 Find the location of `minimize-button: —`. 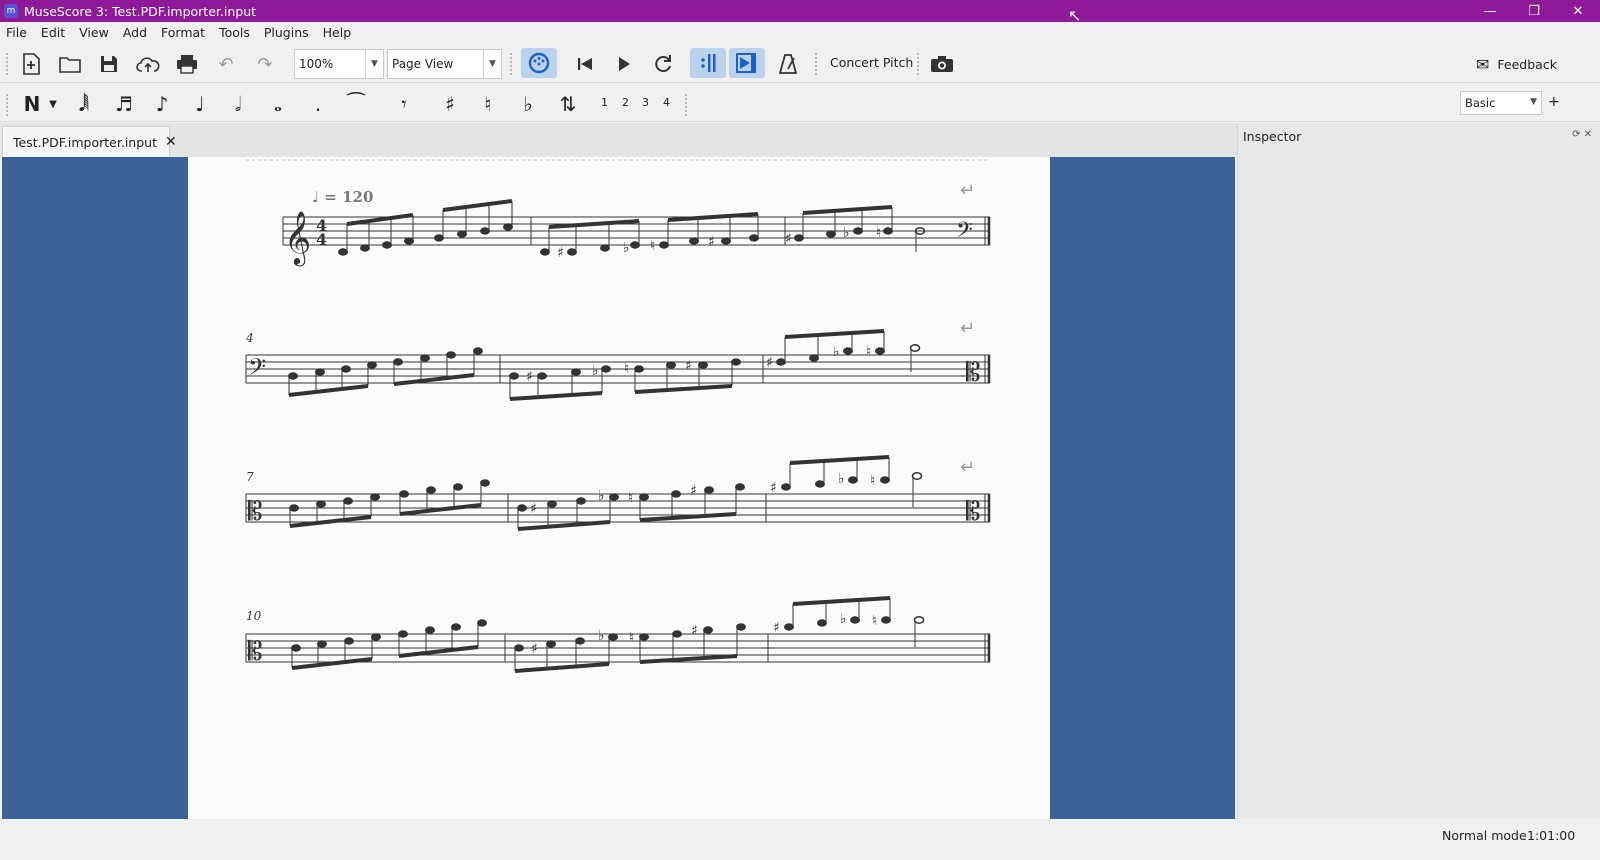

minimize-button: — is located at coordinates (1490, 11).